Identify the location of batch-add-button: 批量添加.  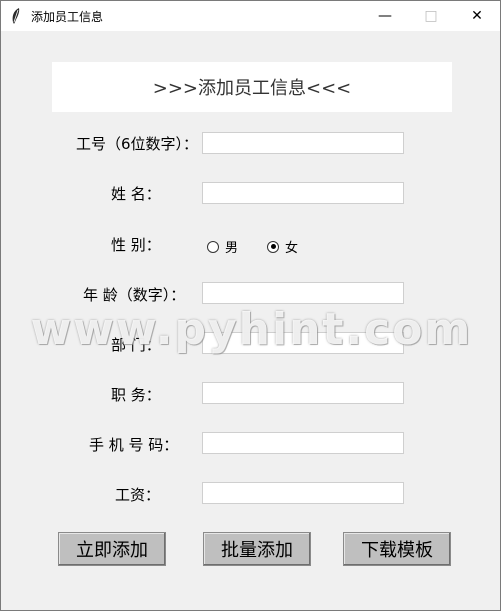
(257, 549).